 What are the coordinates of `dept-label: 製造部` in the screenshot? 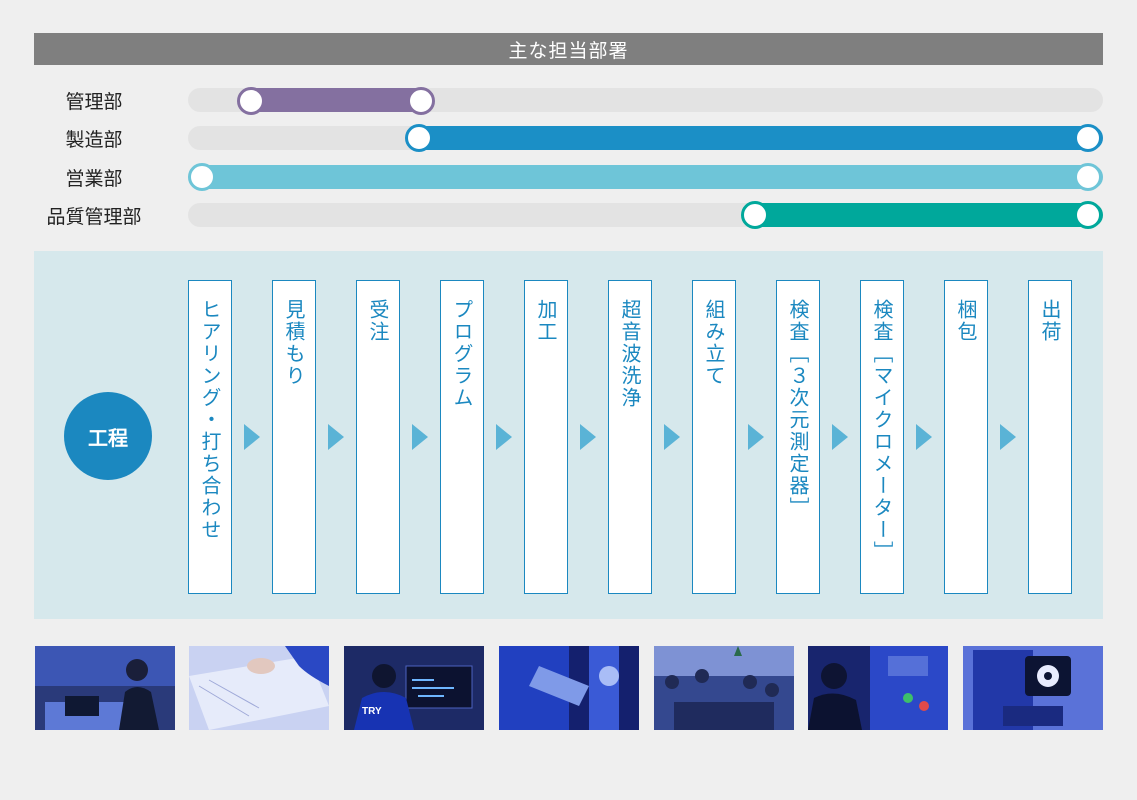 It's located at (94, 139).